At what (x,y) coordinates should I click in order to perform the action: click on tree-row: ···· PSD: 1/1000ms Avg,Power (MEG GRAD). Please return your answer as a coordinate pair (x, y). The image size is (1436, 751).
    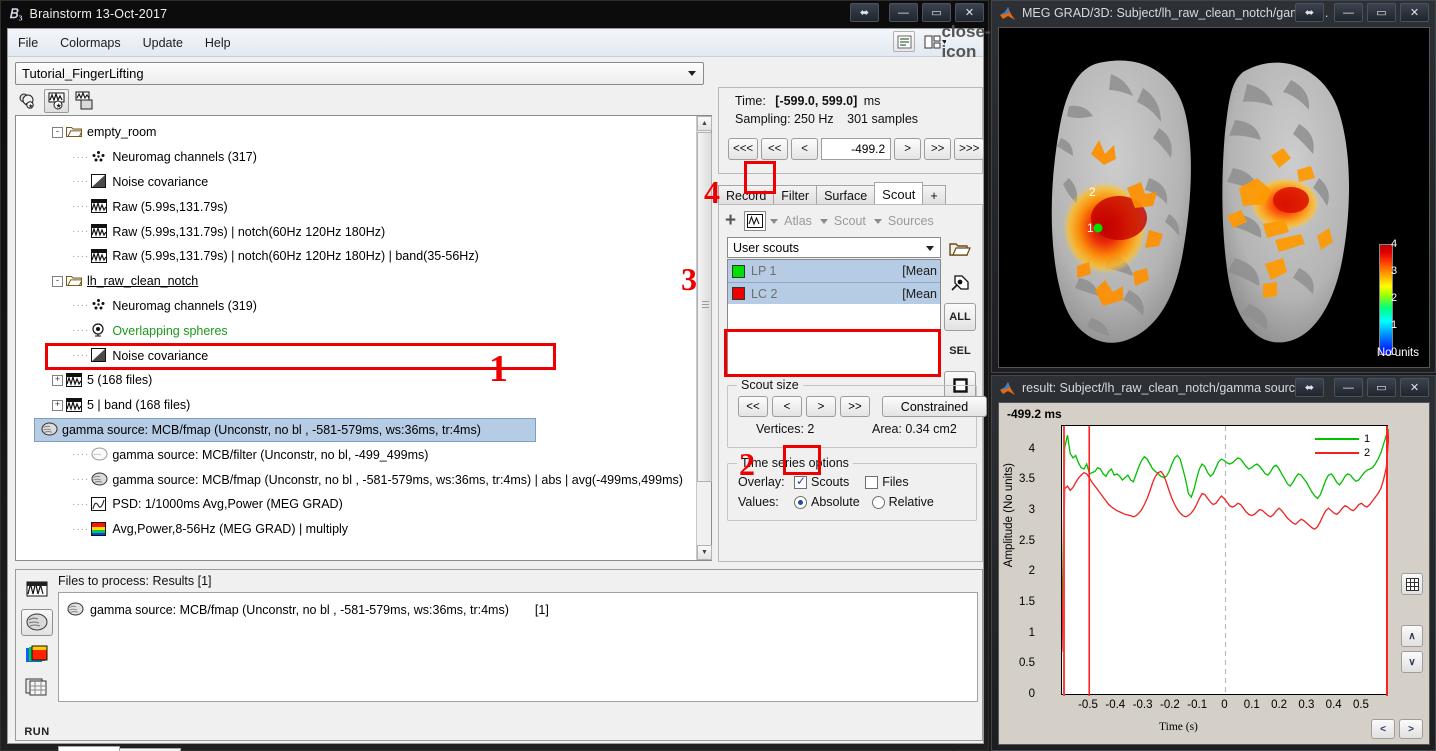
    Looking at the image, I should click on (356, 504).